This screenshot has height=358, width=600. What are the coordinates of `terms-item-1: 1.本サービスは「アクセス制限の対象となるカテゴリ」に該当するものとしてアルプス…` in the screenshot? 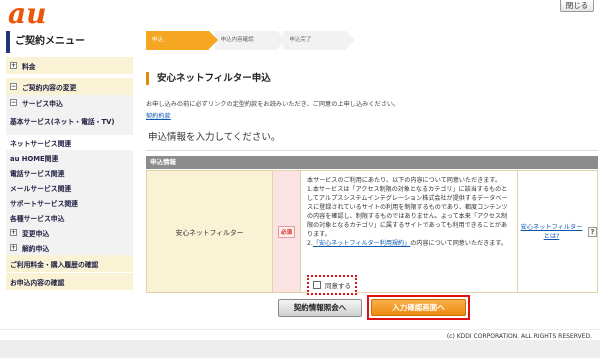 It's located at (407, 212).